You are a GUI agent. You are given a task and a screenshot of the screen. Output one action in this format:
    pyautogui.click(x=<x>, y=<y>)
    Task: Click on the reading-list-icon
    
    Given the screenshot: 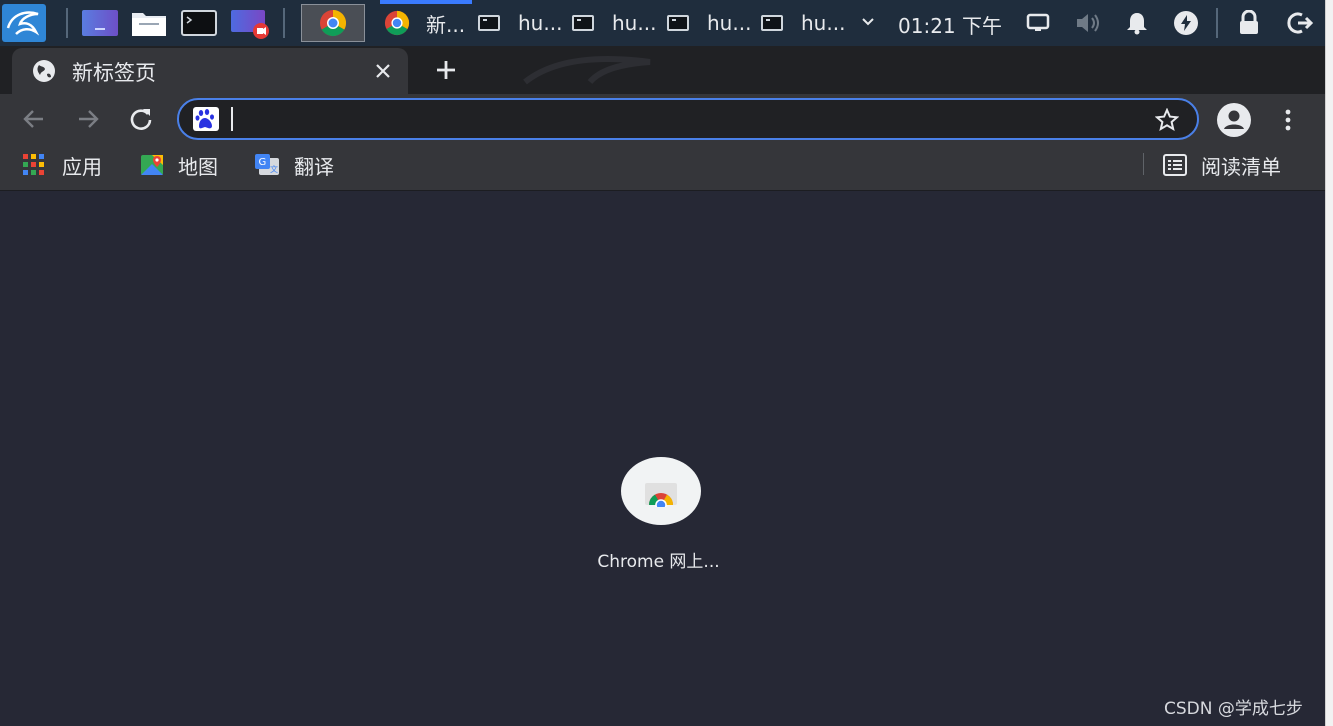 What is the action you would take?
    pyautogui.click(x=1175, y=165)
    